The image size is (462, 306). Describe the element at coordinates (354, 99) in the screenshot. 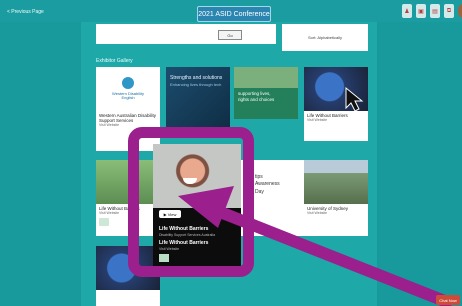

I see `mouse-cursor-icon` at that location.